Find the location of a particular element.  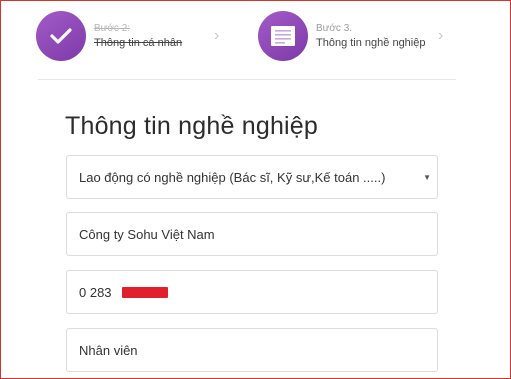

step-3-text: Bước 3. Thông tin nghề nghiệp is located at coordinates (370, 36).